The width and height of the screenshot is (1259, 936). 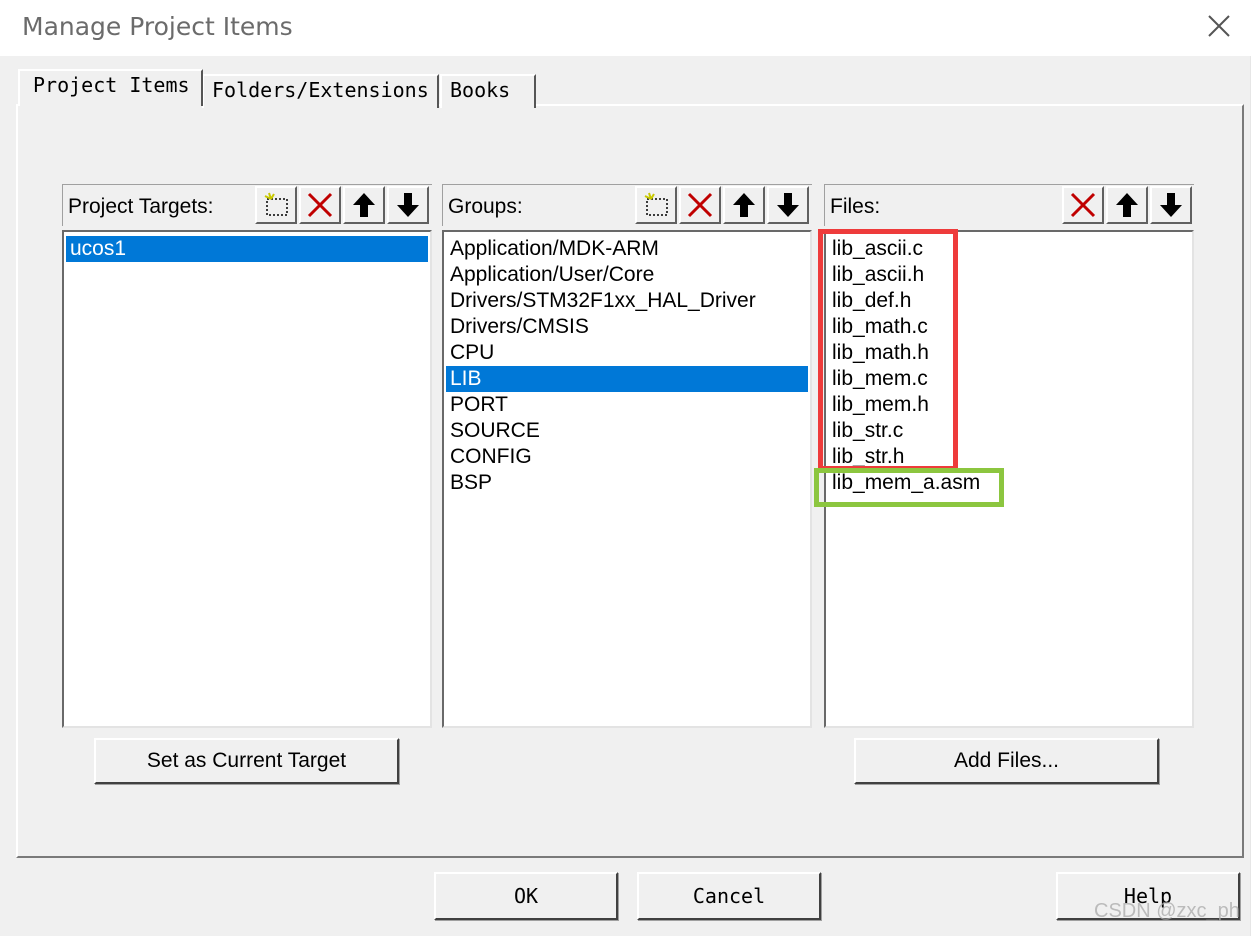 I want to click on list-item: Drivers/STM32F1xx_HAL_Driver, so click(x=627, y=301).